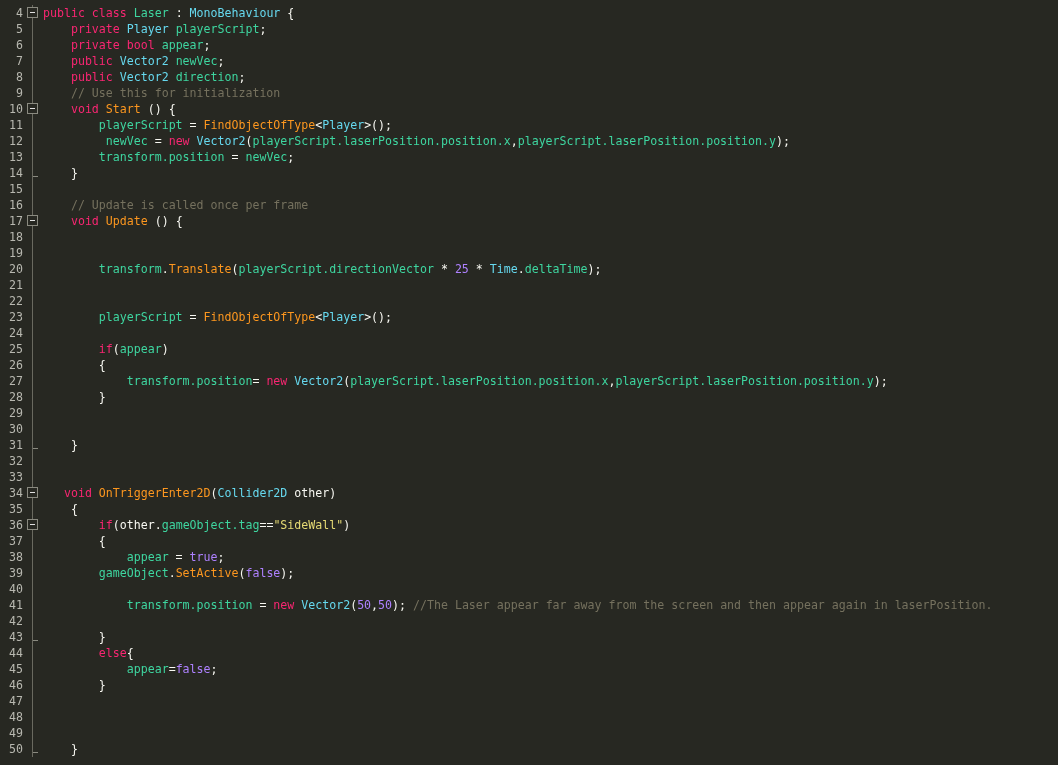 Image resolution: width=1058 pixels, height=765 pixels. What do you see at coordinates (15, 653) in the screenshot?
I see `line-number: 44` at bounding box center [15, 653].